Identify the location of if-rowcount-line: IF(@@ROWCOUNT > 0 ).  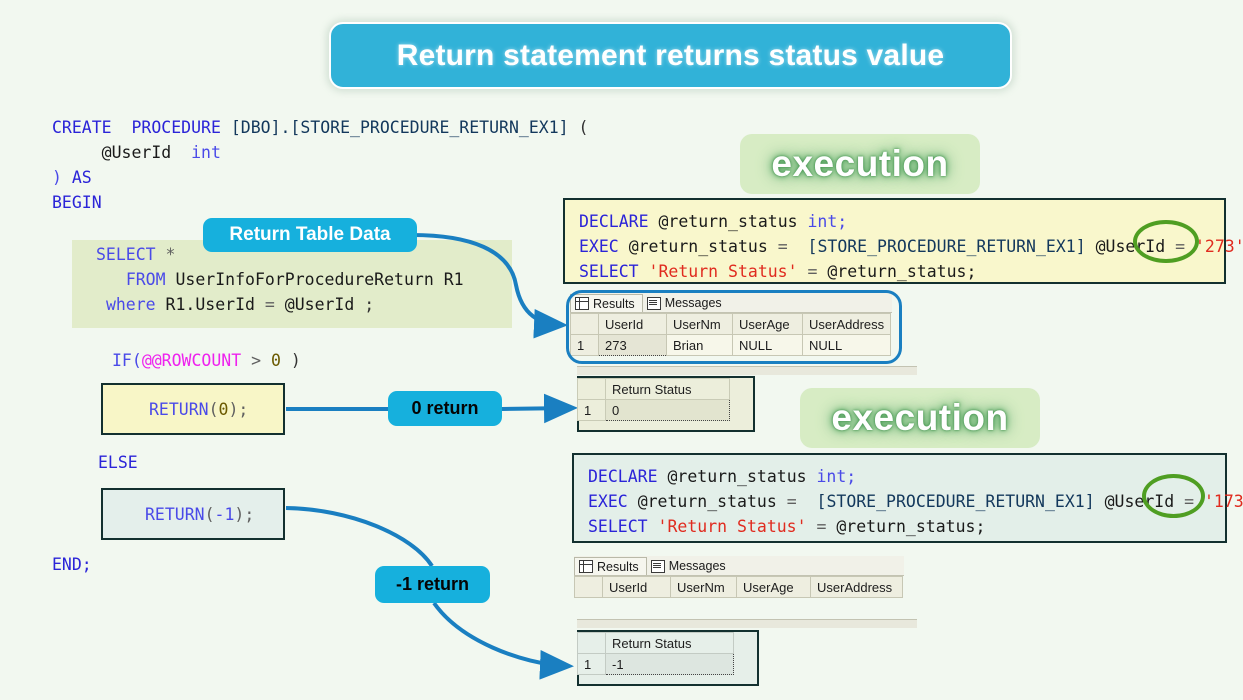
(206, 360).